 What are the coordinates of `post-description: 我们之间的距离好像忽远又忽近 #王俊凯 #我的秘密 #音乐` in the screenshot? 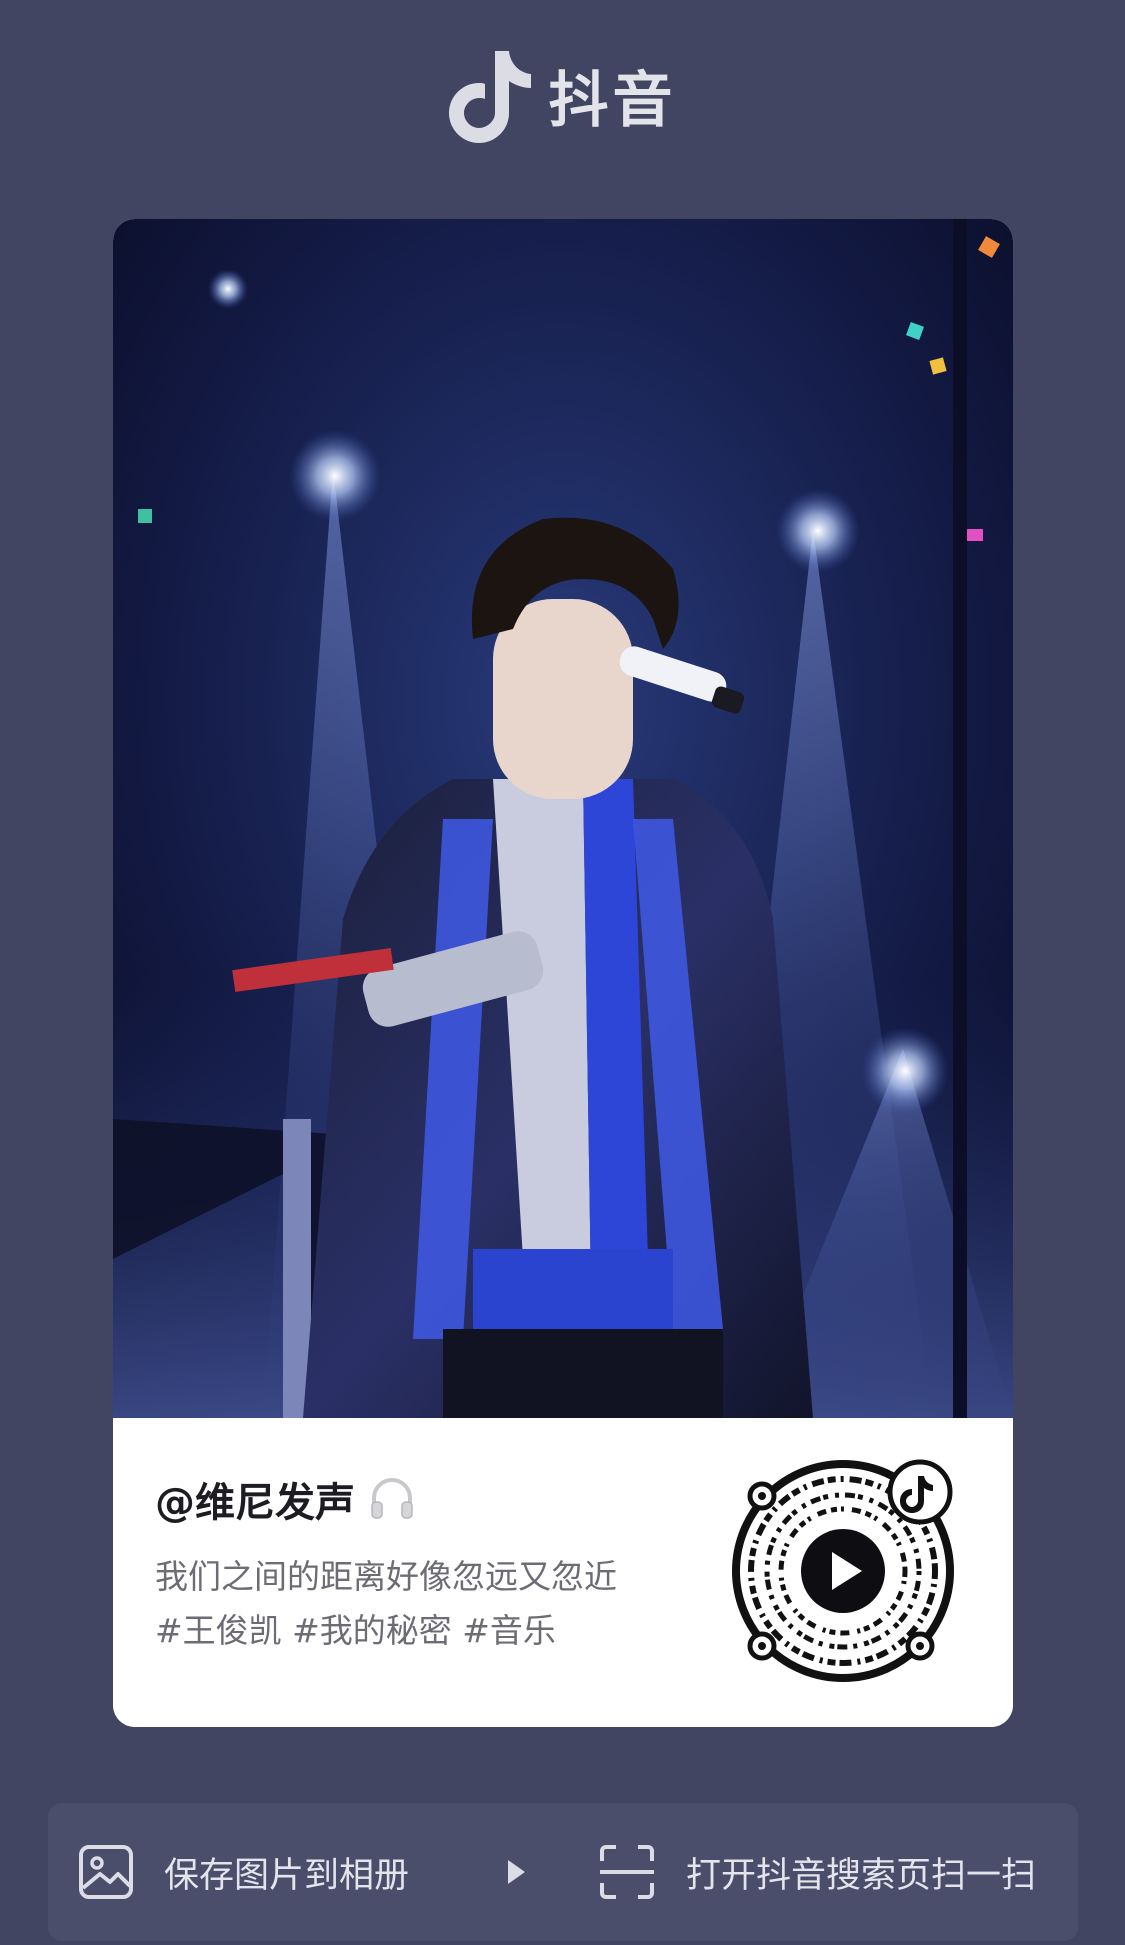 It's located at (435, 1604).